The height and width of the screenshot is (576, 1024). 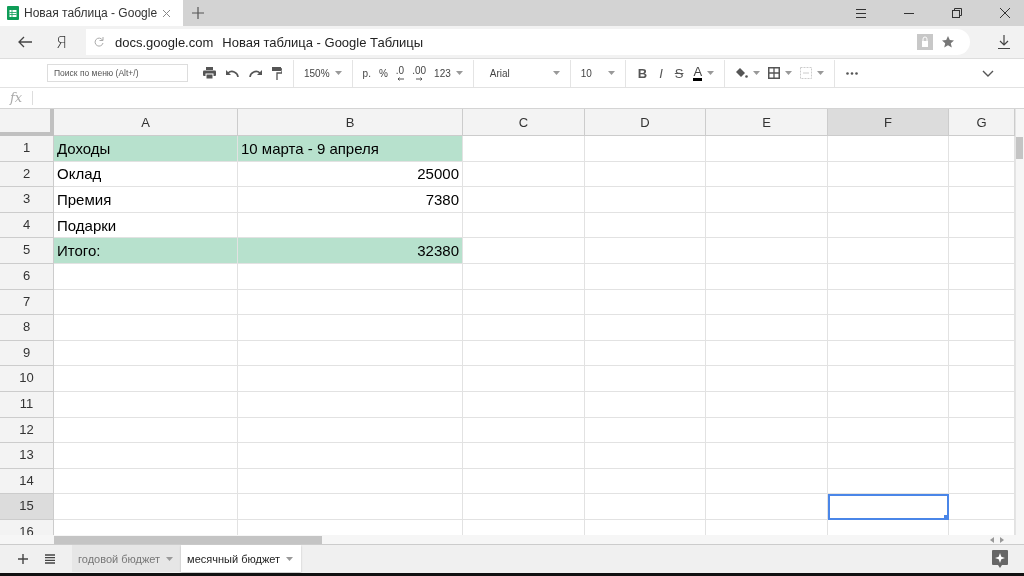 I want to click on row-header: 14, so click(x=27, y=481).